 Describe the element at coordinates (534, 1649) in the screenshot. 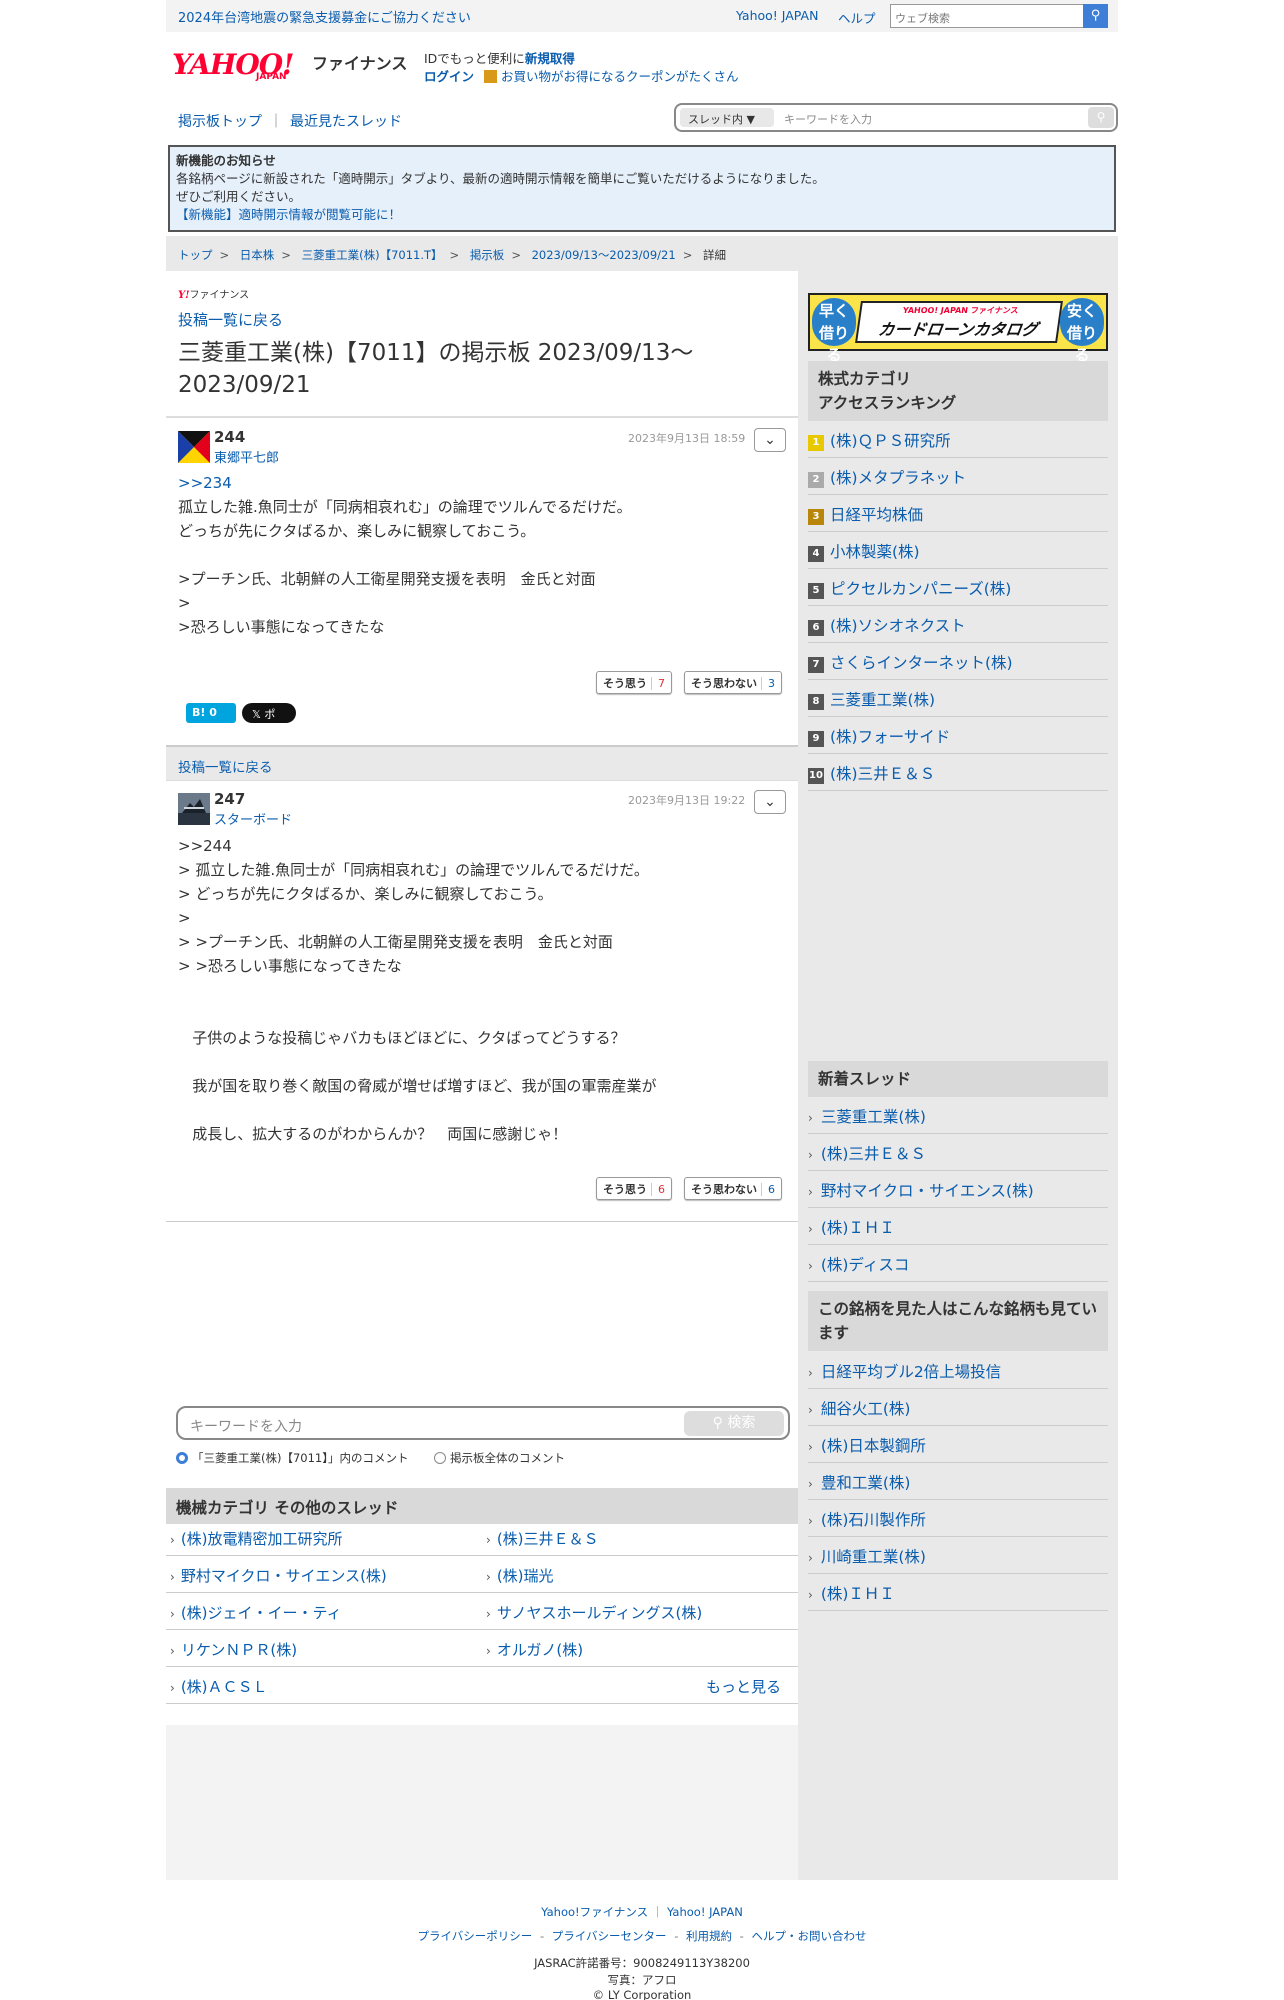

I see `other-thread-link: オルガノ(株)` at that location.